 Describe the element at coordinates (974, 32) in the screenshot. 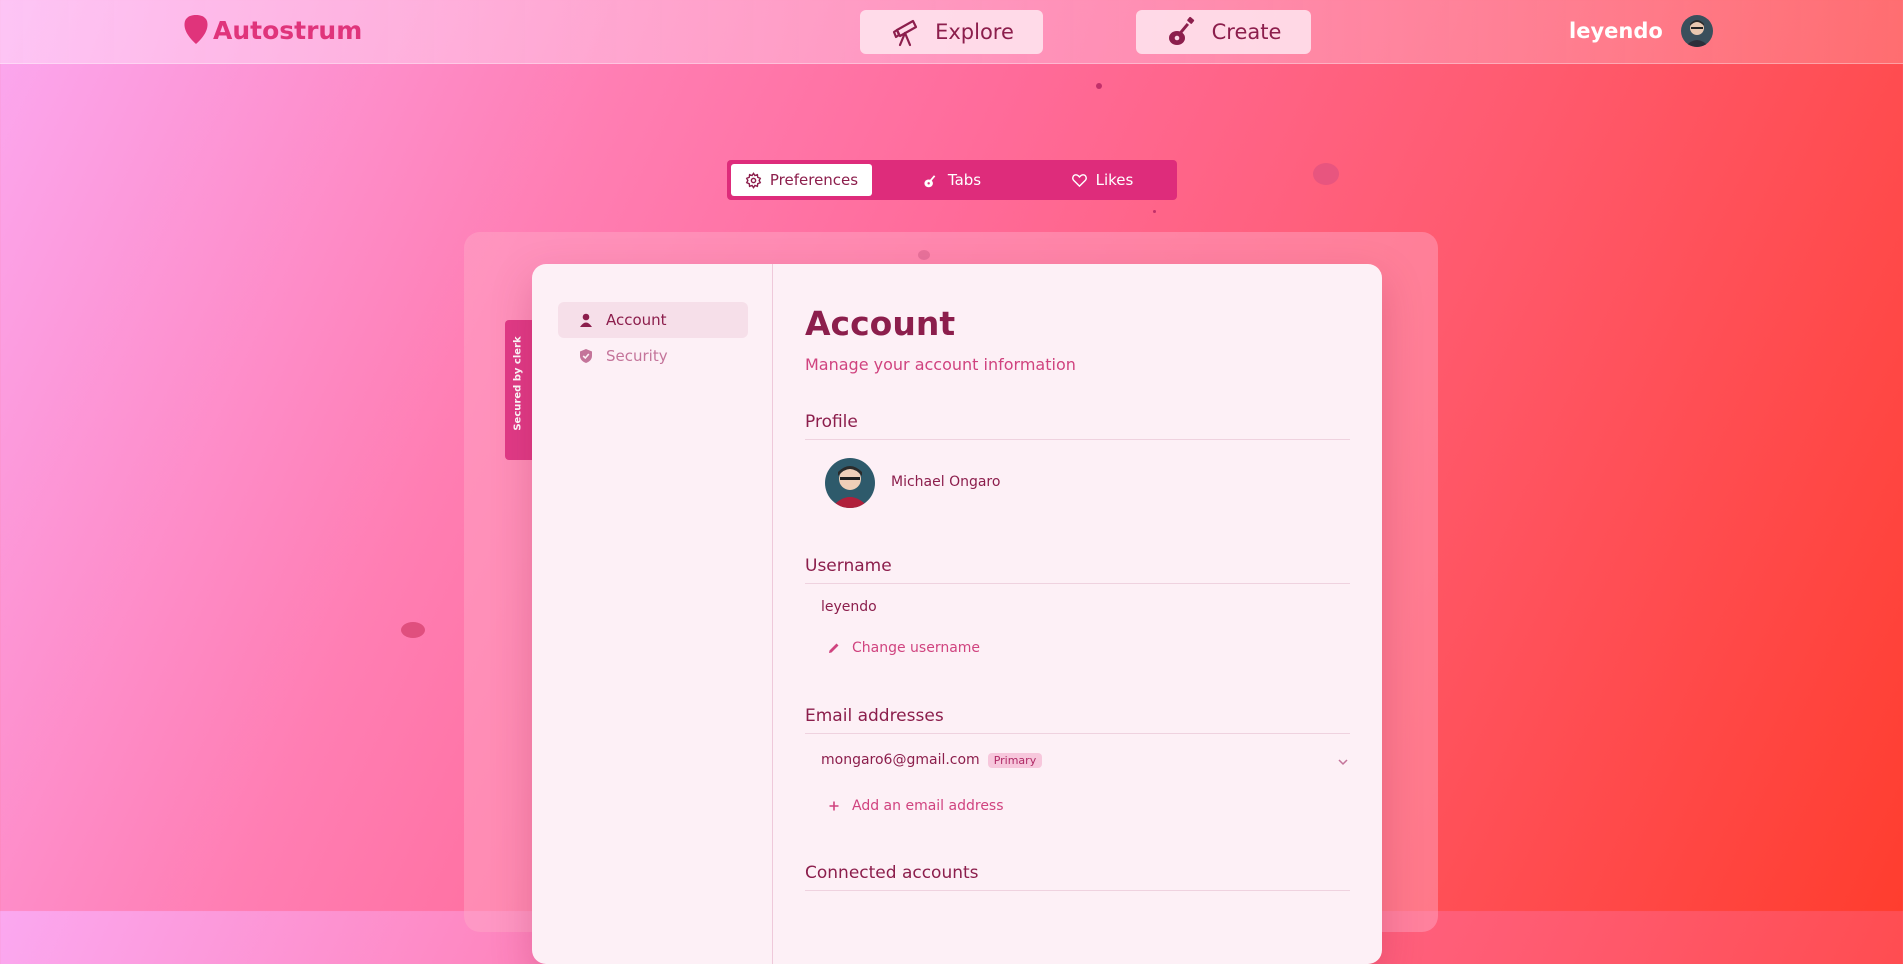

I see `explore-label: Explore` at that location.